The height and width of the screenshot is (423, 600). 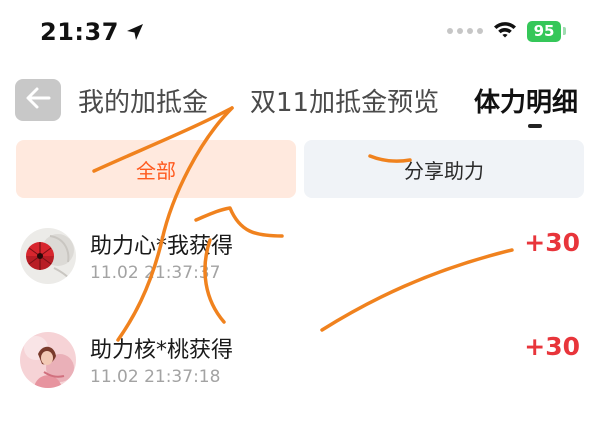 I want to click on tab-my-deduction: 我的加抵金, so click(x=143, y=100).